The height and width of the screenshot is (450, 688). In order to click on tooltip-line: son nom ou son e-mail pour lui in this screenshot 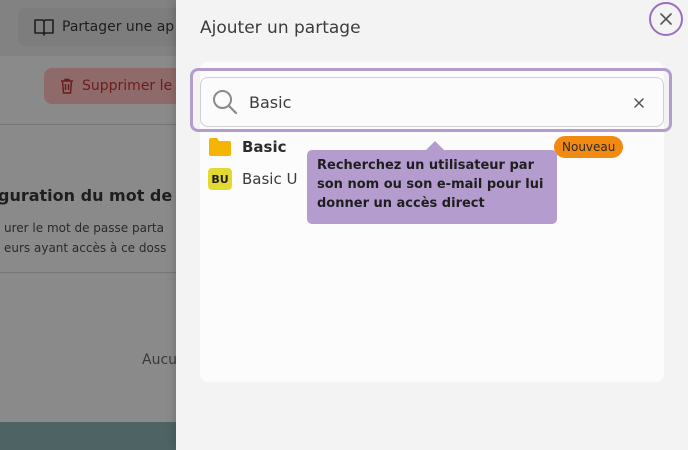, I will do `click(430, 184)`.